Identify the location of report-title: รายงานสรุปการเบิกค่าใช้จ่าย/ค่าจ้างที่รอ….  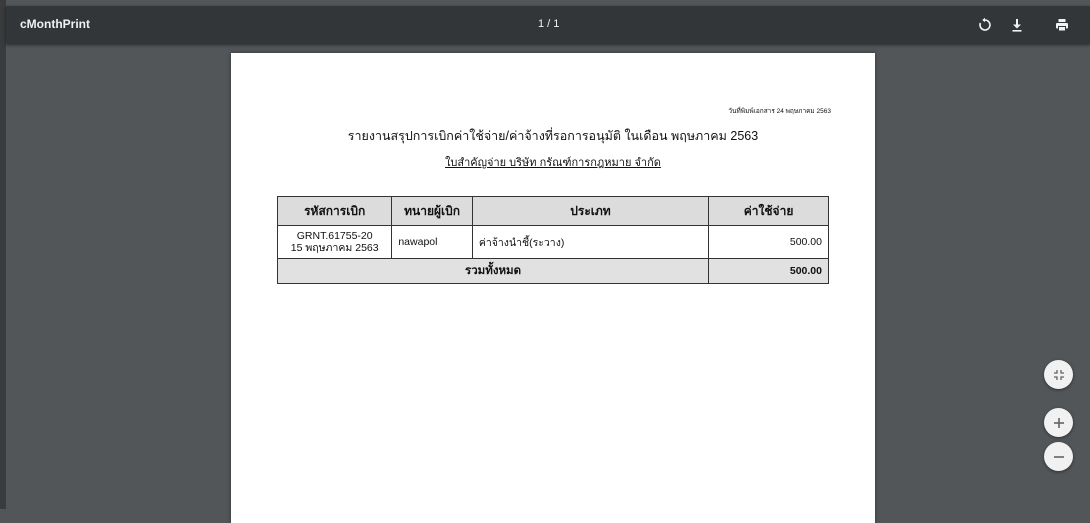
(553, 136).